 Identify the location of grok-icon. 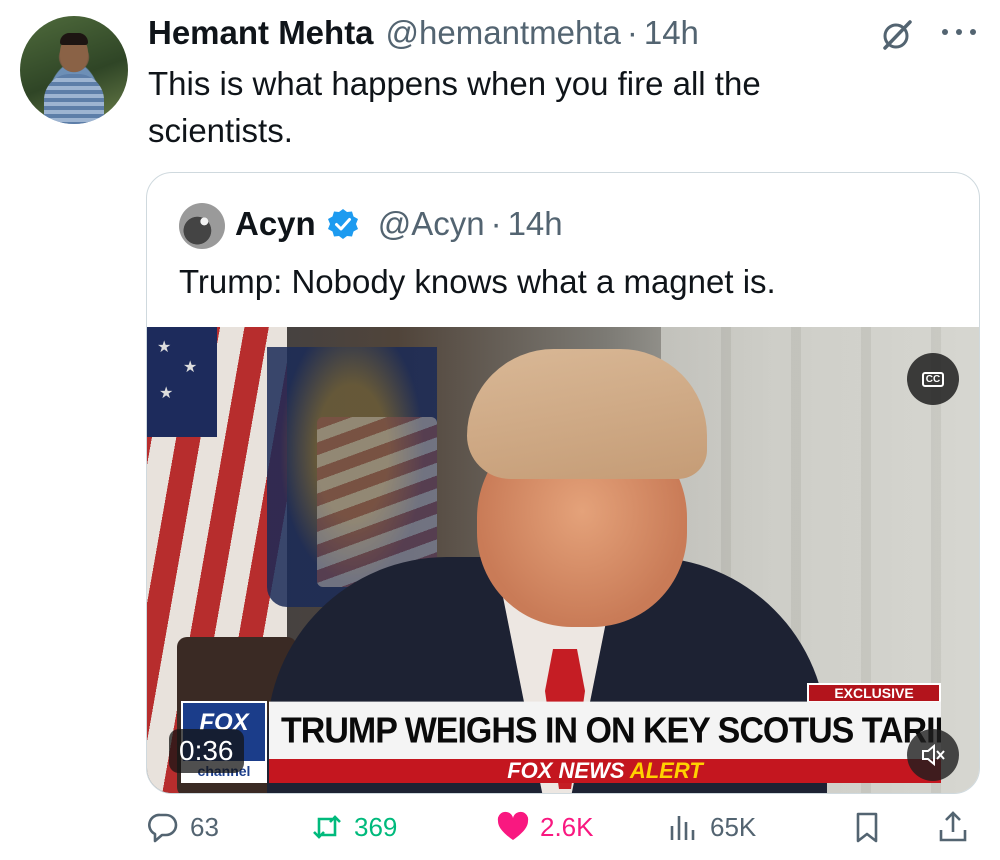
(897, 35).